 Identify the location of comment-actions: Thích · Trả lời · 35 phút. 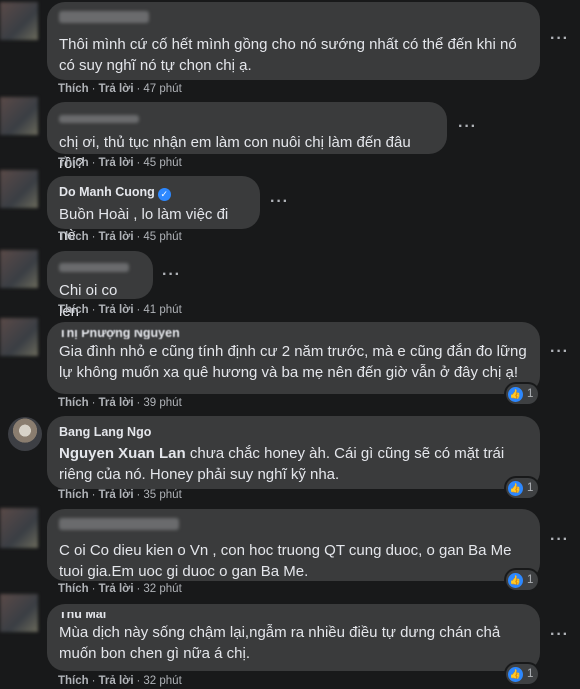
(120, 495).